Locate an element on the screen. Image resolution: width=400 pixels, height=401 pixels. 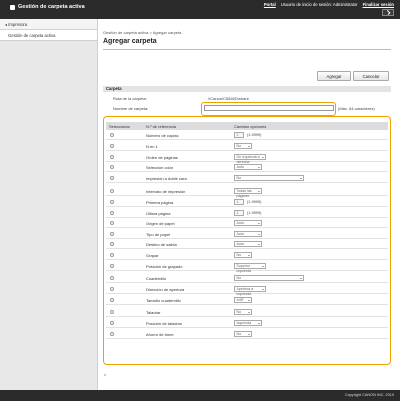
chevrons-up-icon: ⌃ is located at coordinates (105, 377).